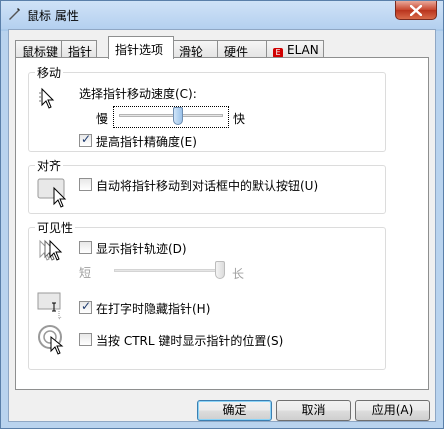 Image resolution: width=444 pixels, height=429 pixels. What do you see at coordinates (102, 119) in the screenshot?
I see `slow-label: 慢` at bounding box center [102, 119].